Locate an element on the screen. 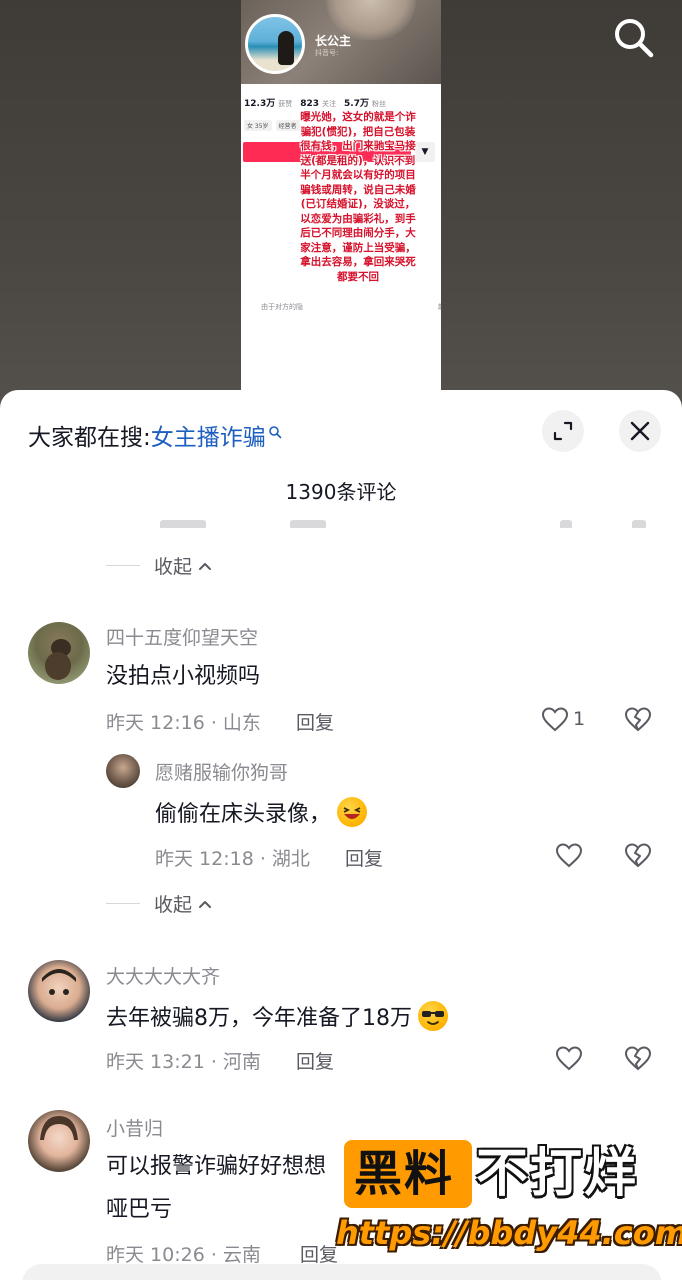 This screenshot has height=1280, width=682. following-value: 823 is located at coordinates (310, 104).